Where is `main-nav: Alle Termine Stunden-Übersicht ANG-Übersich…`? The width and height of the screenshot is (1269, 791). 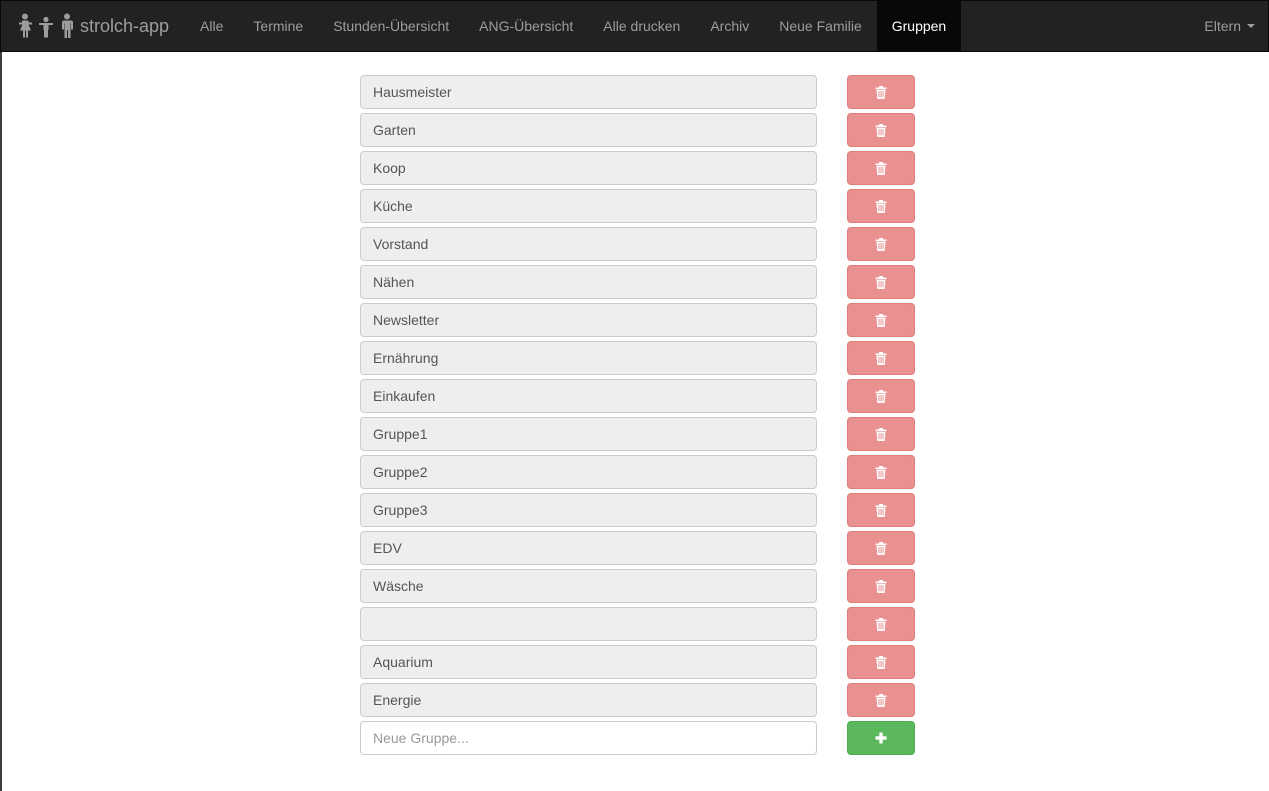 main-nav: Alle Termine Stunden-Übersicht ANG-Übersich… is located at coordinates (573, 26).